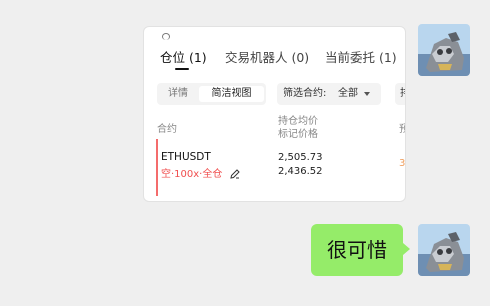 Image resolution: width=490 pixels, height=306 pixels. I want to click on contract-filter-dropdown: 筛选合约: 全部, so click(329, 94).